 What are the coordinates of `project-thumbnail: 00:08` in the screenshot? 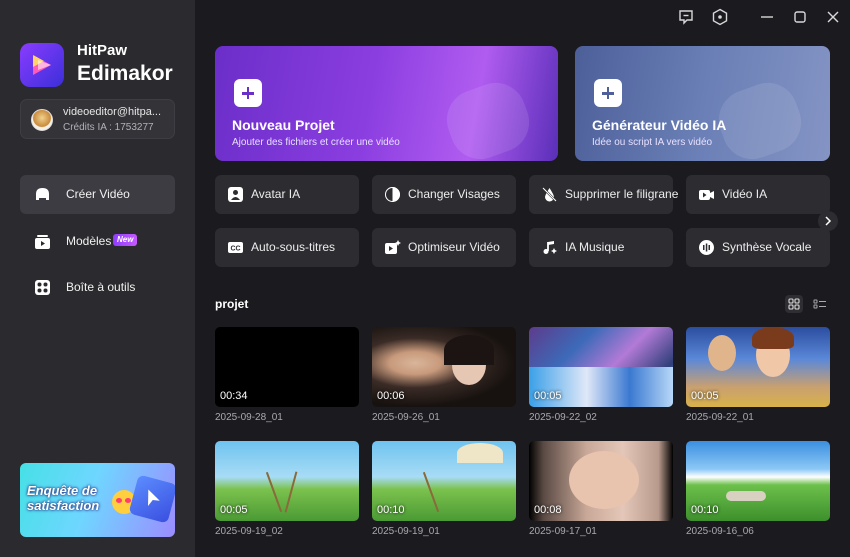 It's located at (601, 481).